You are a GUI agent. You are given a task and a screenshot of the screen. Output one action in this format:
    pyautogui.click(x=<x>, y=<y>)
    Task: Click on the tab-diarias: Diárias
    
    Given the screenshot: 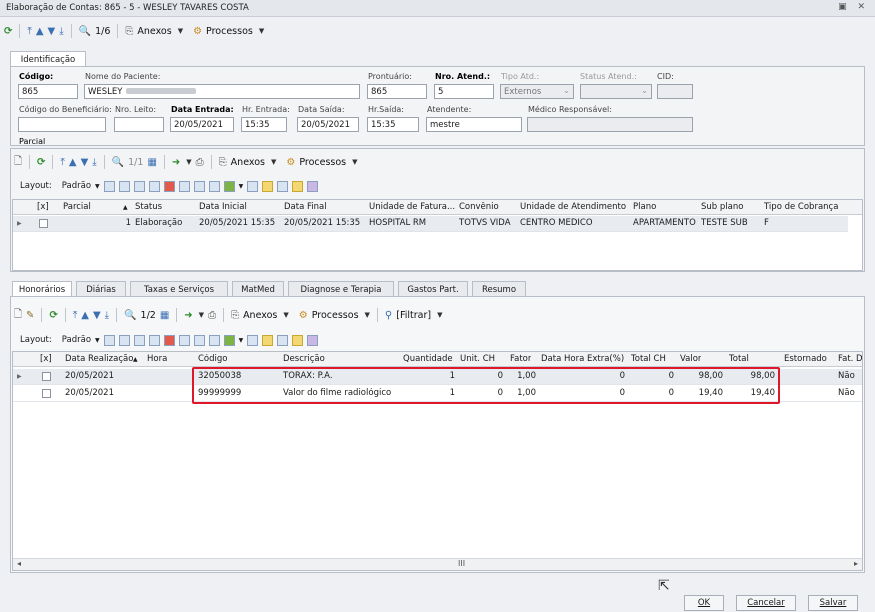 What is the action you would take?
    pyautogui.click(x=101, y=289)
    